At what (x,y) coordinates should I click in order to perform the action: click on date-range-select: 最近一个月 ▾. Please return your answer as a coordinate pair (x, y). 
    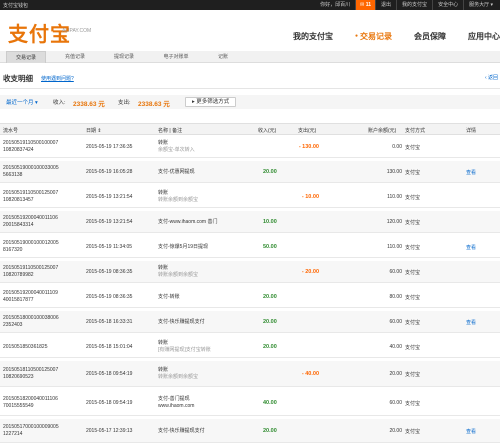
    Looking at the image, I should click on (22, 102).